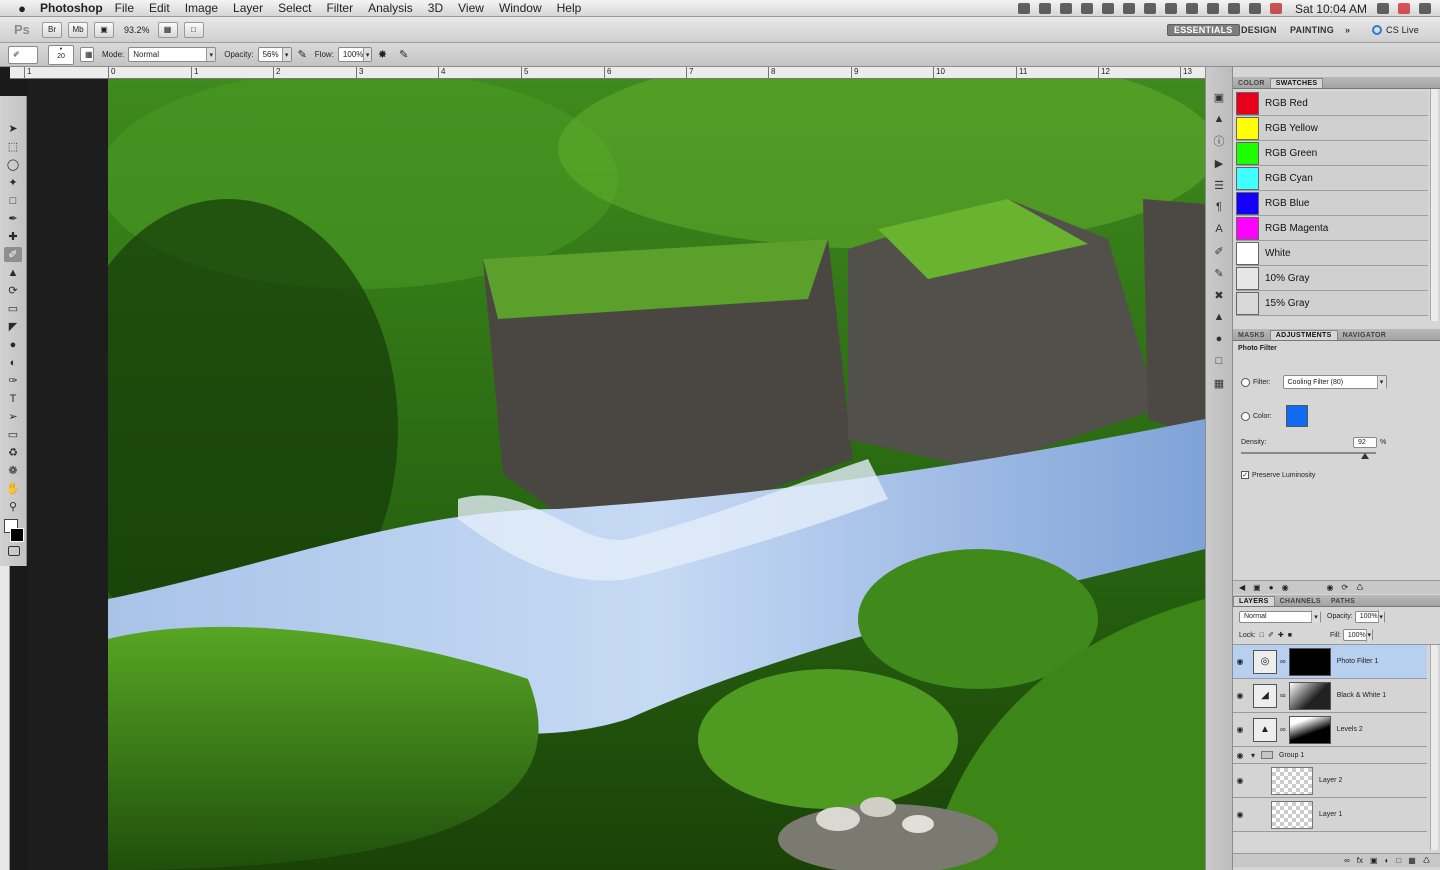 The width and height of the screenshot is (1440, 870). I want to click on app-menu: Photoshop, so click(71, 8).